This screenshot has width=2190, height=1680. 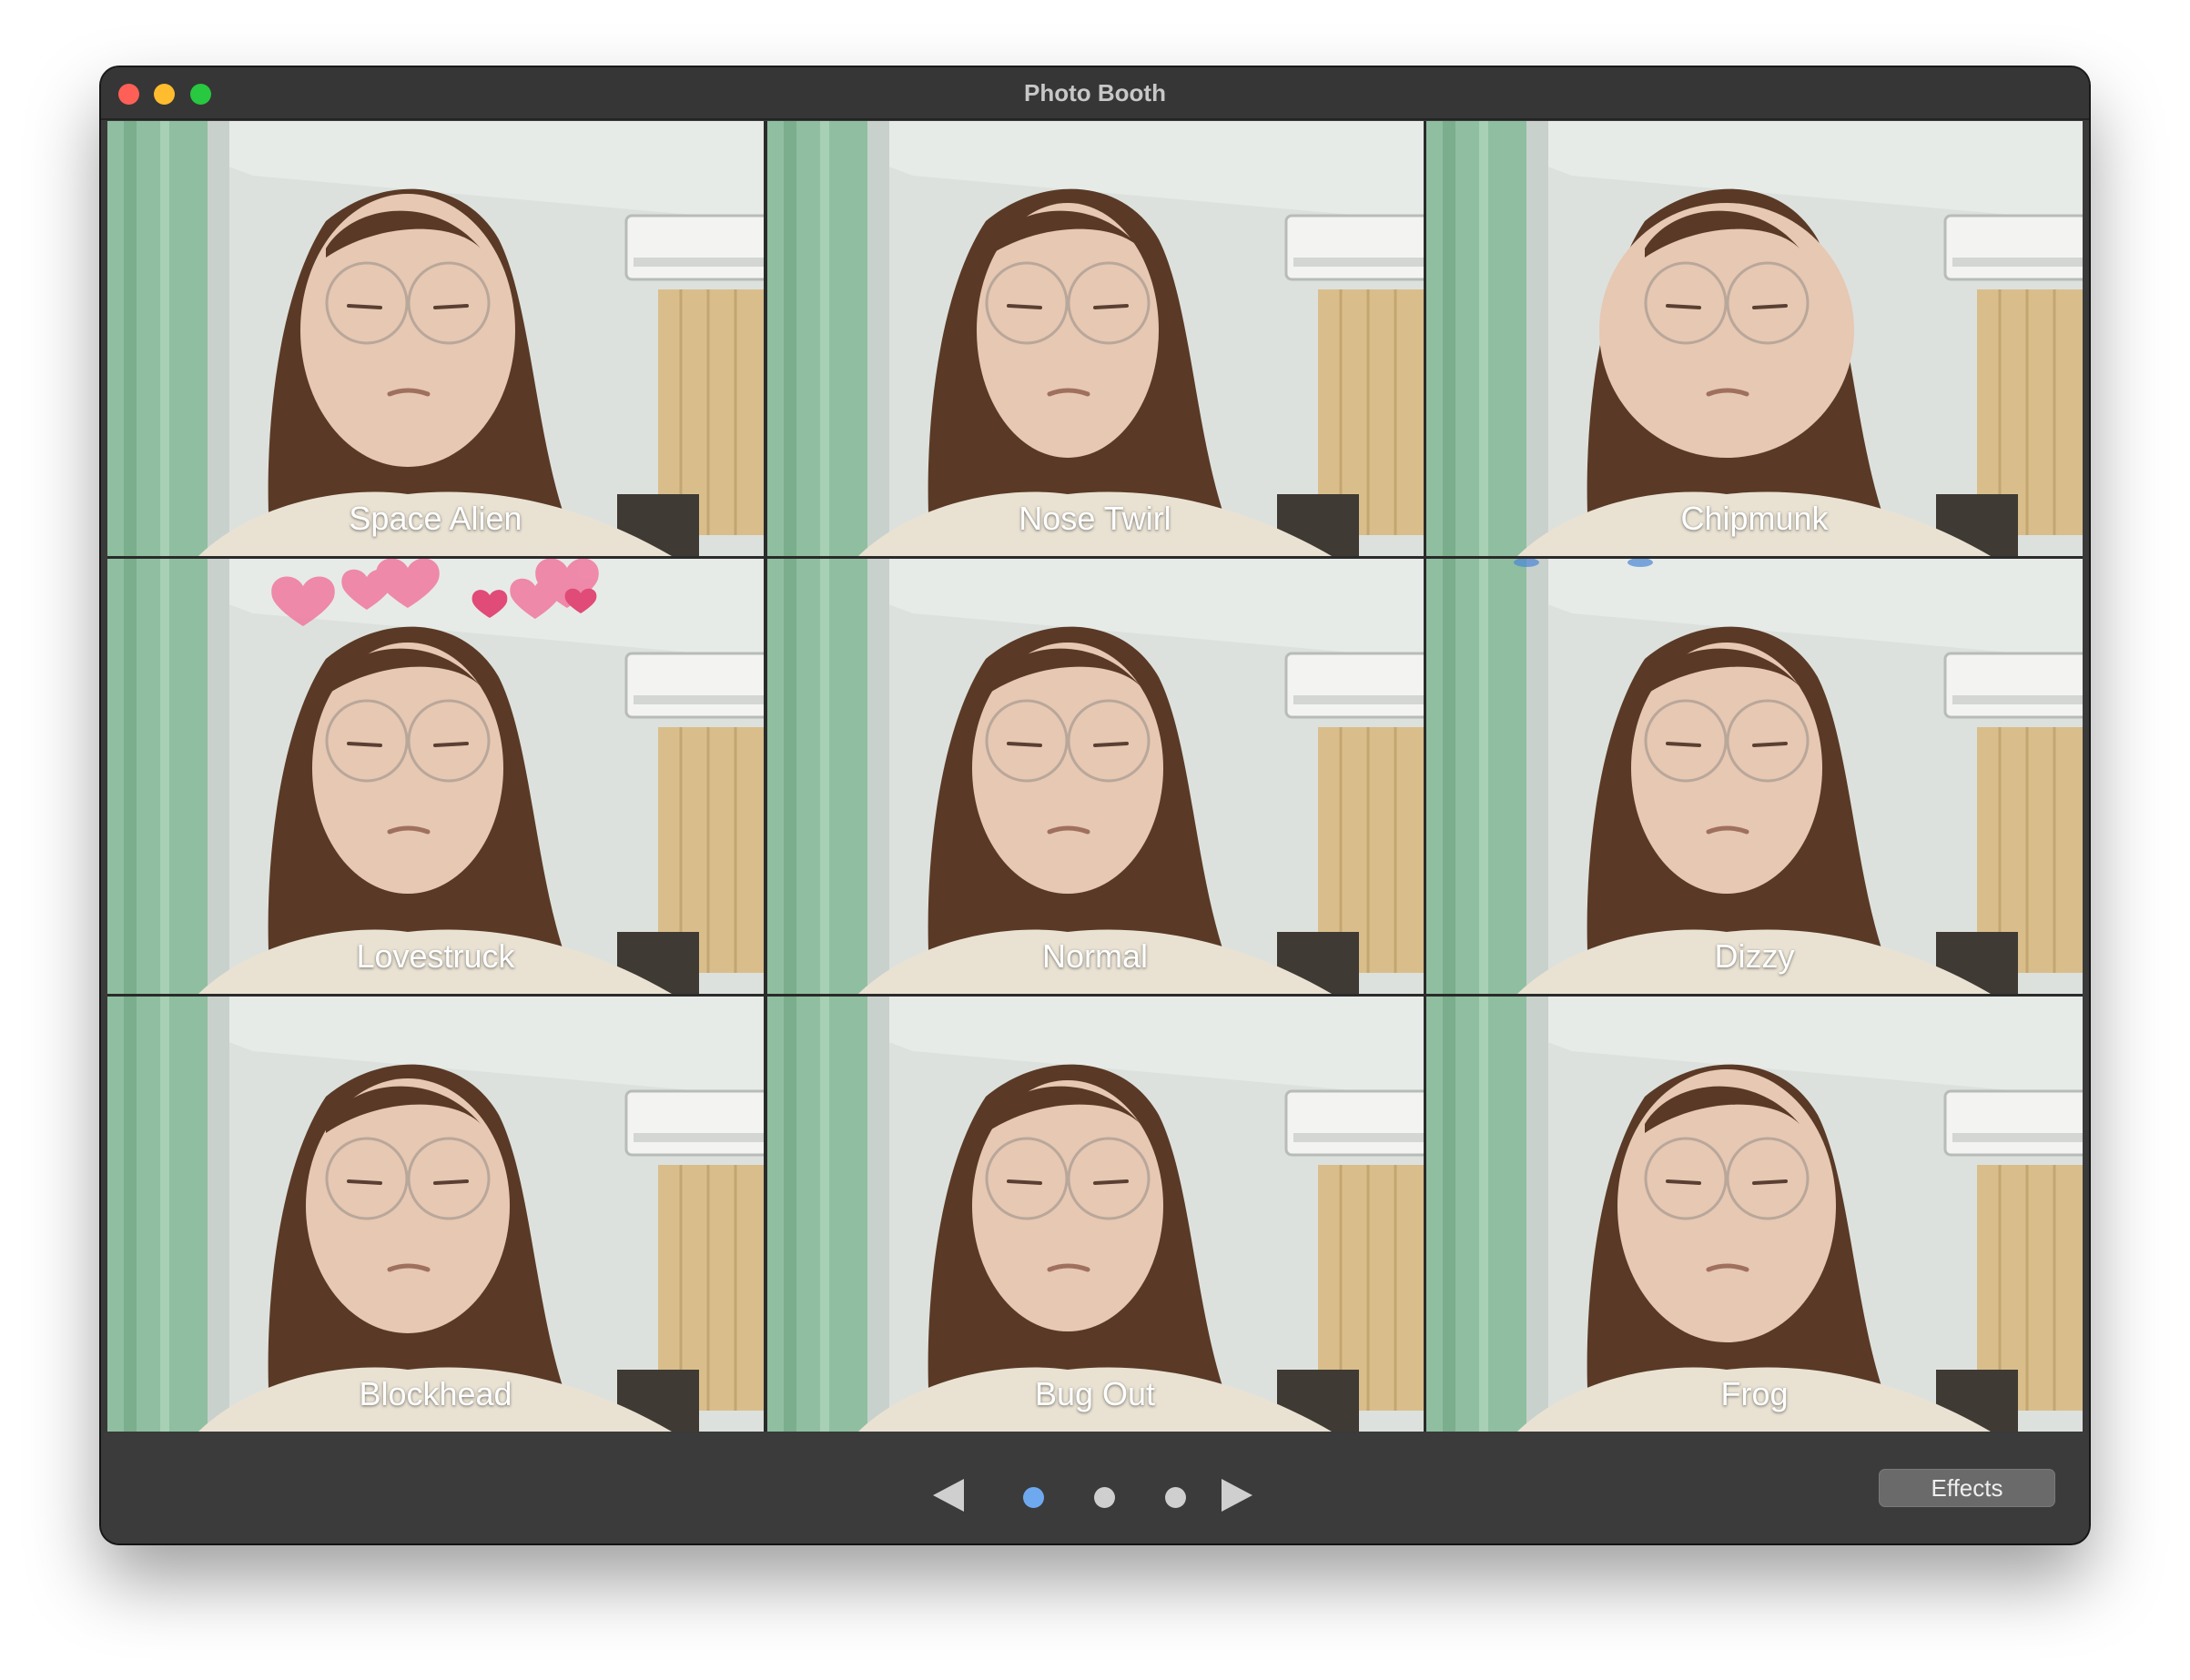 I want to click on bottom-toolbar: Effects, so click(x=1095, y=1488).